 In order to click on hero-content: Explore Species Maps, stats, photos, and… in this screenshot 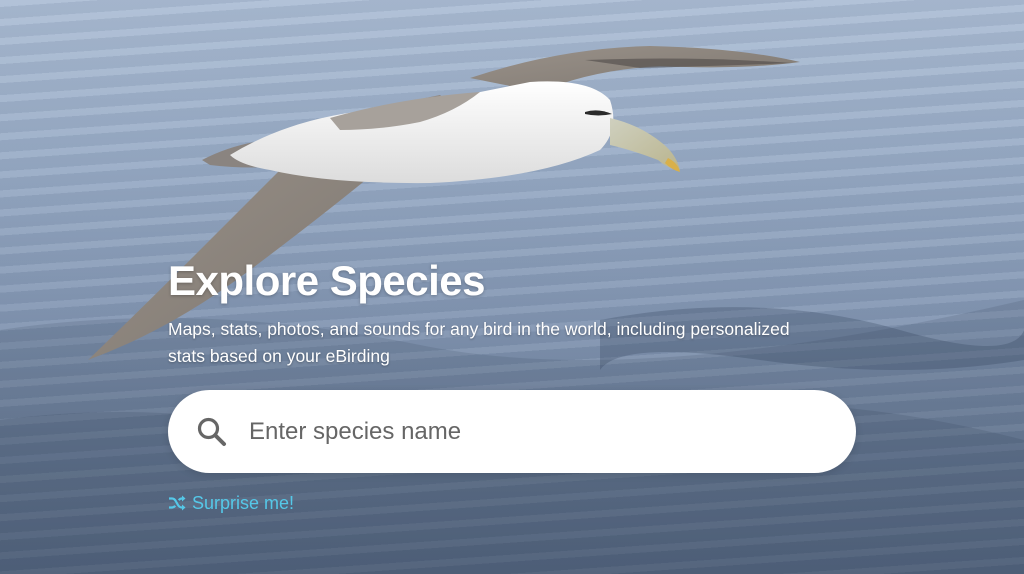, I will do `click(518, 312)`.